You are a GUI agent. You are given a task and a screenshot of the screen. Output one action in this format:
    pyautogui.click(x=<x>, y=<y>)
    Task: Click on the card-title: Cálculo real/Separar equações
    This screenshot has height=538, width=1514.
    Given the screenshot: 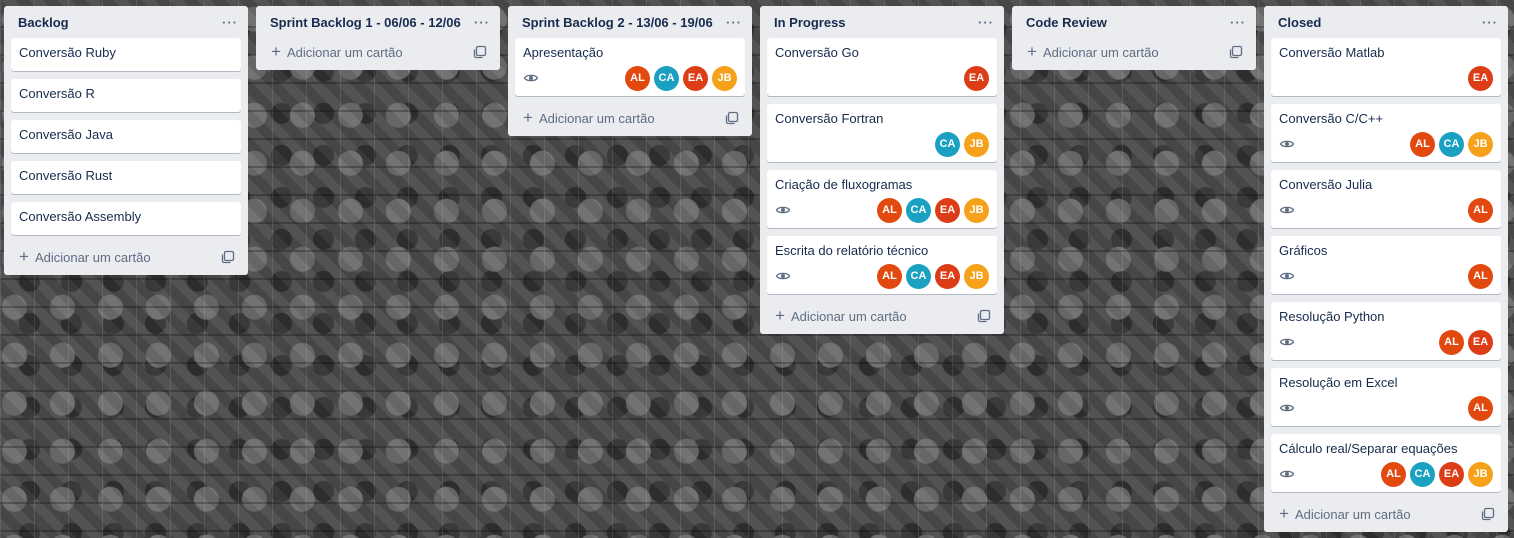 What is the action you would take?
    pyautogui.click(x=1368, y=448)
    